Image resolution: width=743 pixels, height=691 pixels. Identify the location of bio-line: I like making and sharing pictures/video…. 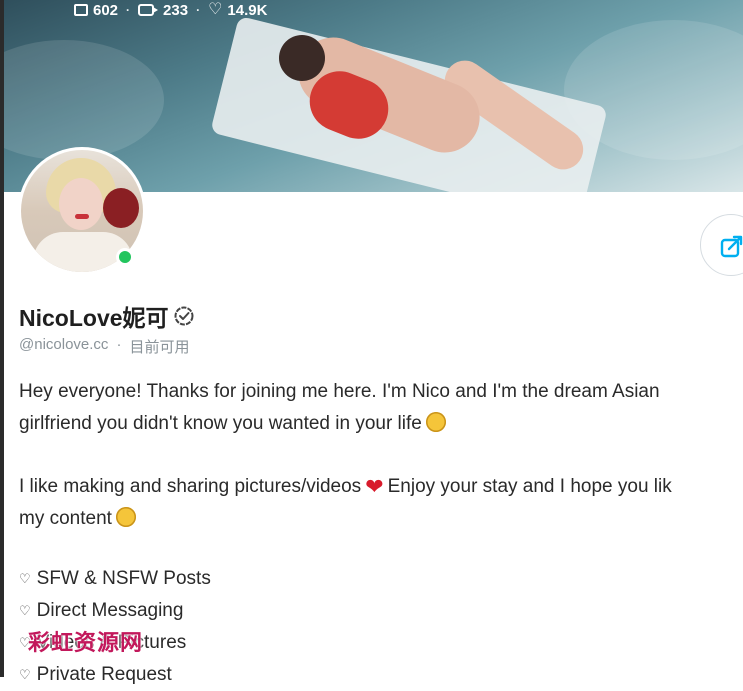
(345, 486).